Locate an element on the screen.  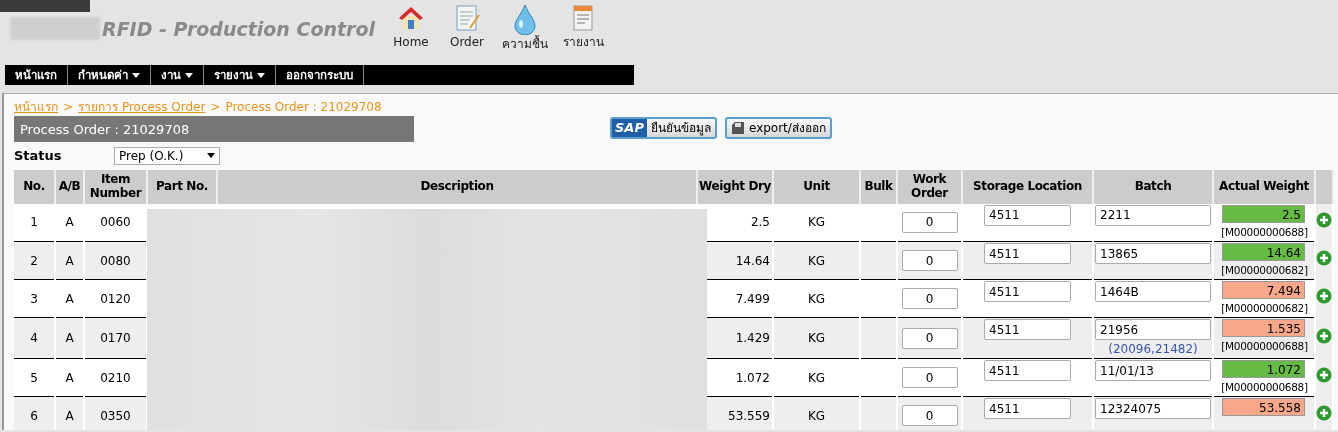
column-header: A/B is located at coordinates (69, 186).